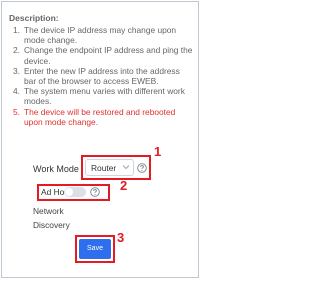 This screenshot has width=320, height=281. What do you see at coordinates (158, 151) in the screenshot?
I see `annotation-marker-1: 1` at bounding box center [158, 151].